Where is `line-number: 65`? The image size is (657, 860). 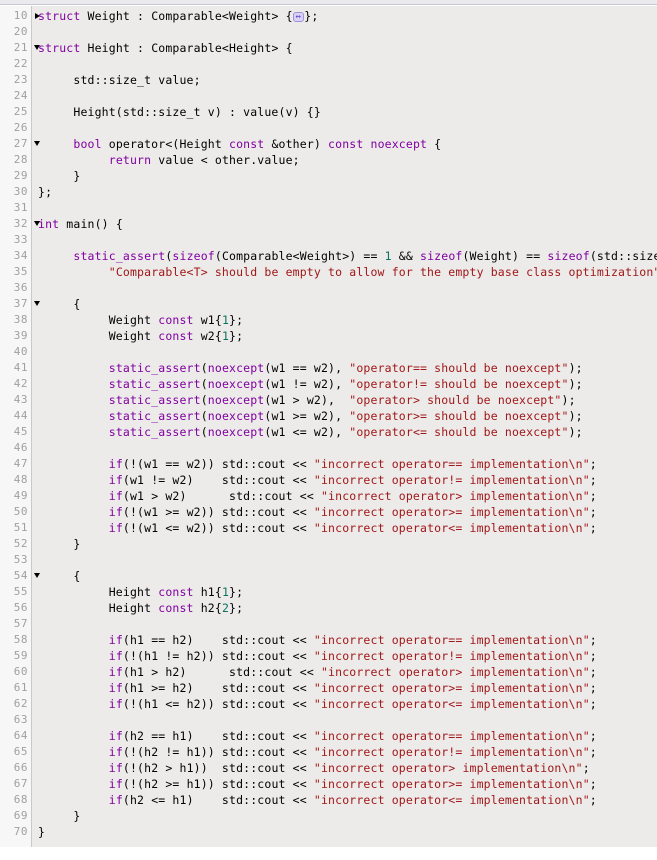 line-number: 65 is located at coordinates (15, 752).